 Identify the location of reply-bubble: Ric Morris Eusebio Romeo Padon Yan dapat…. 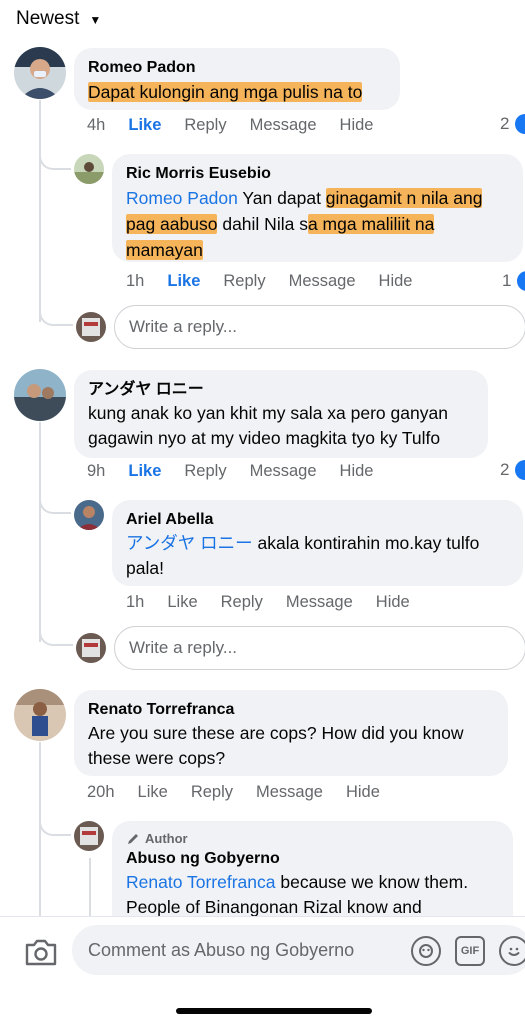
(317, 208).